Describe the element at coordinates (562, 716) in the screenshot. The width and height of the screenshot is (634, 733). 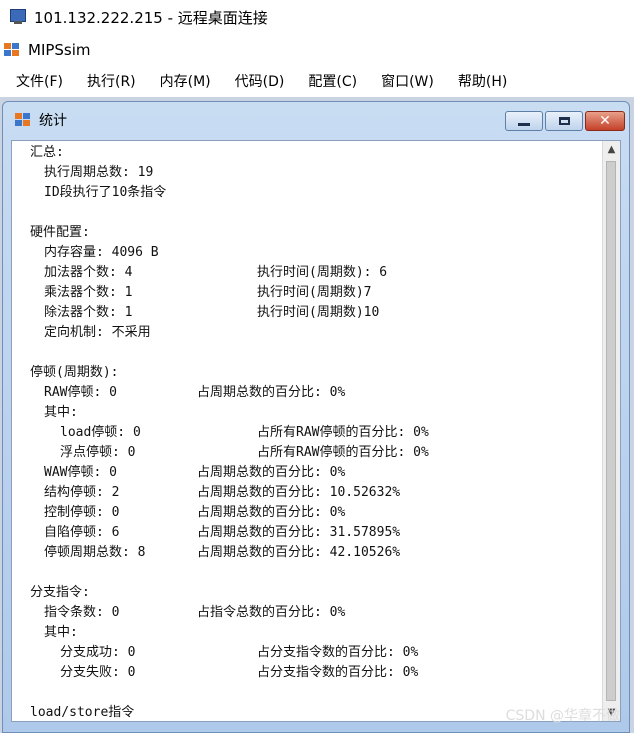
I see `watermark: CSDN @华章不做` at that location.